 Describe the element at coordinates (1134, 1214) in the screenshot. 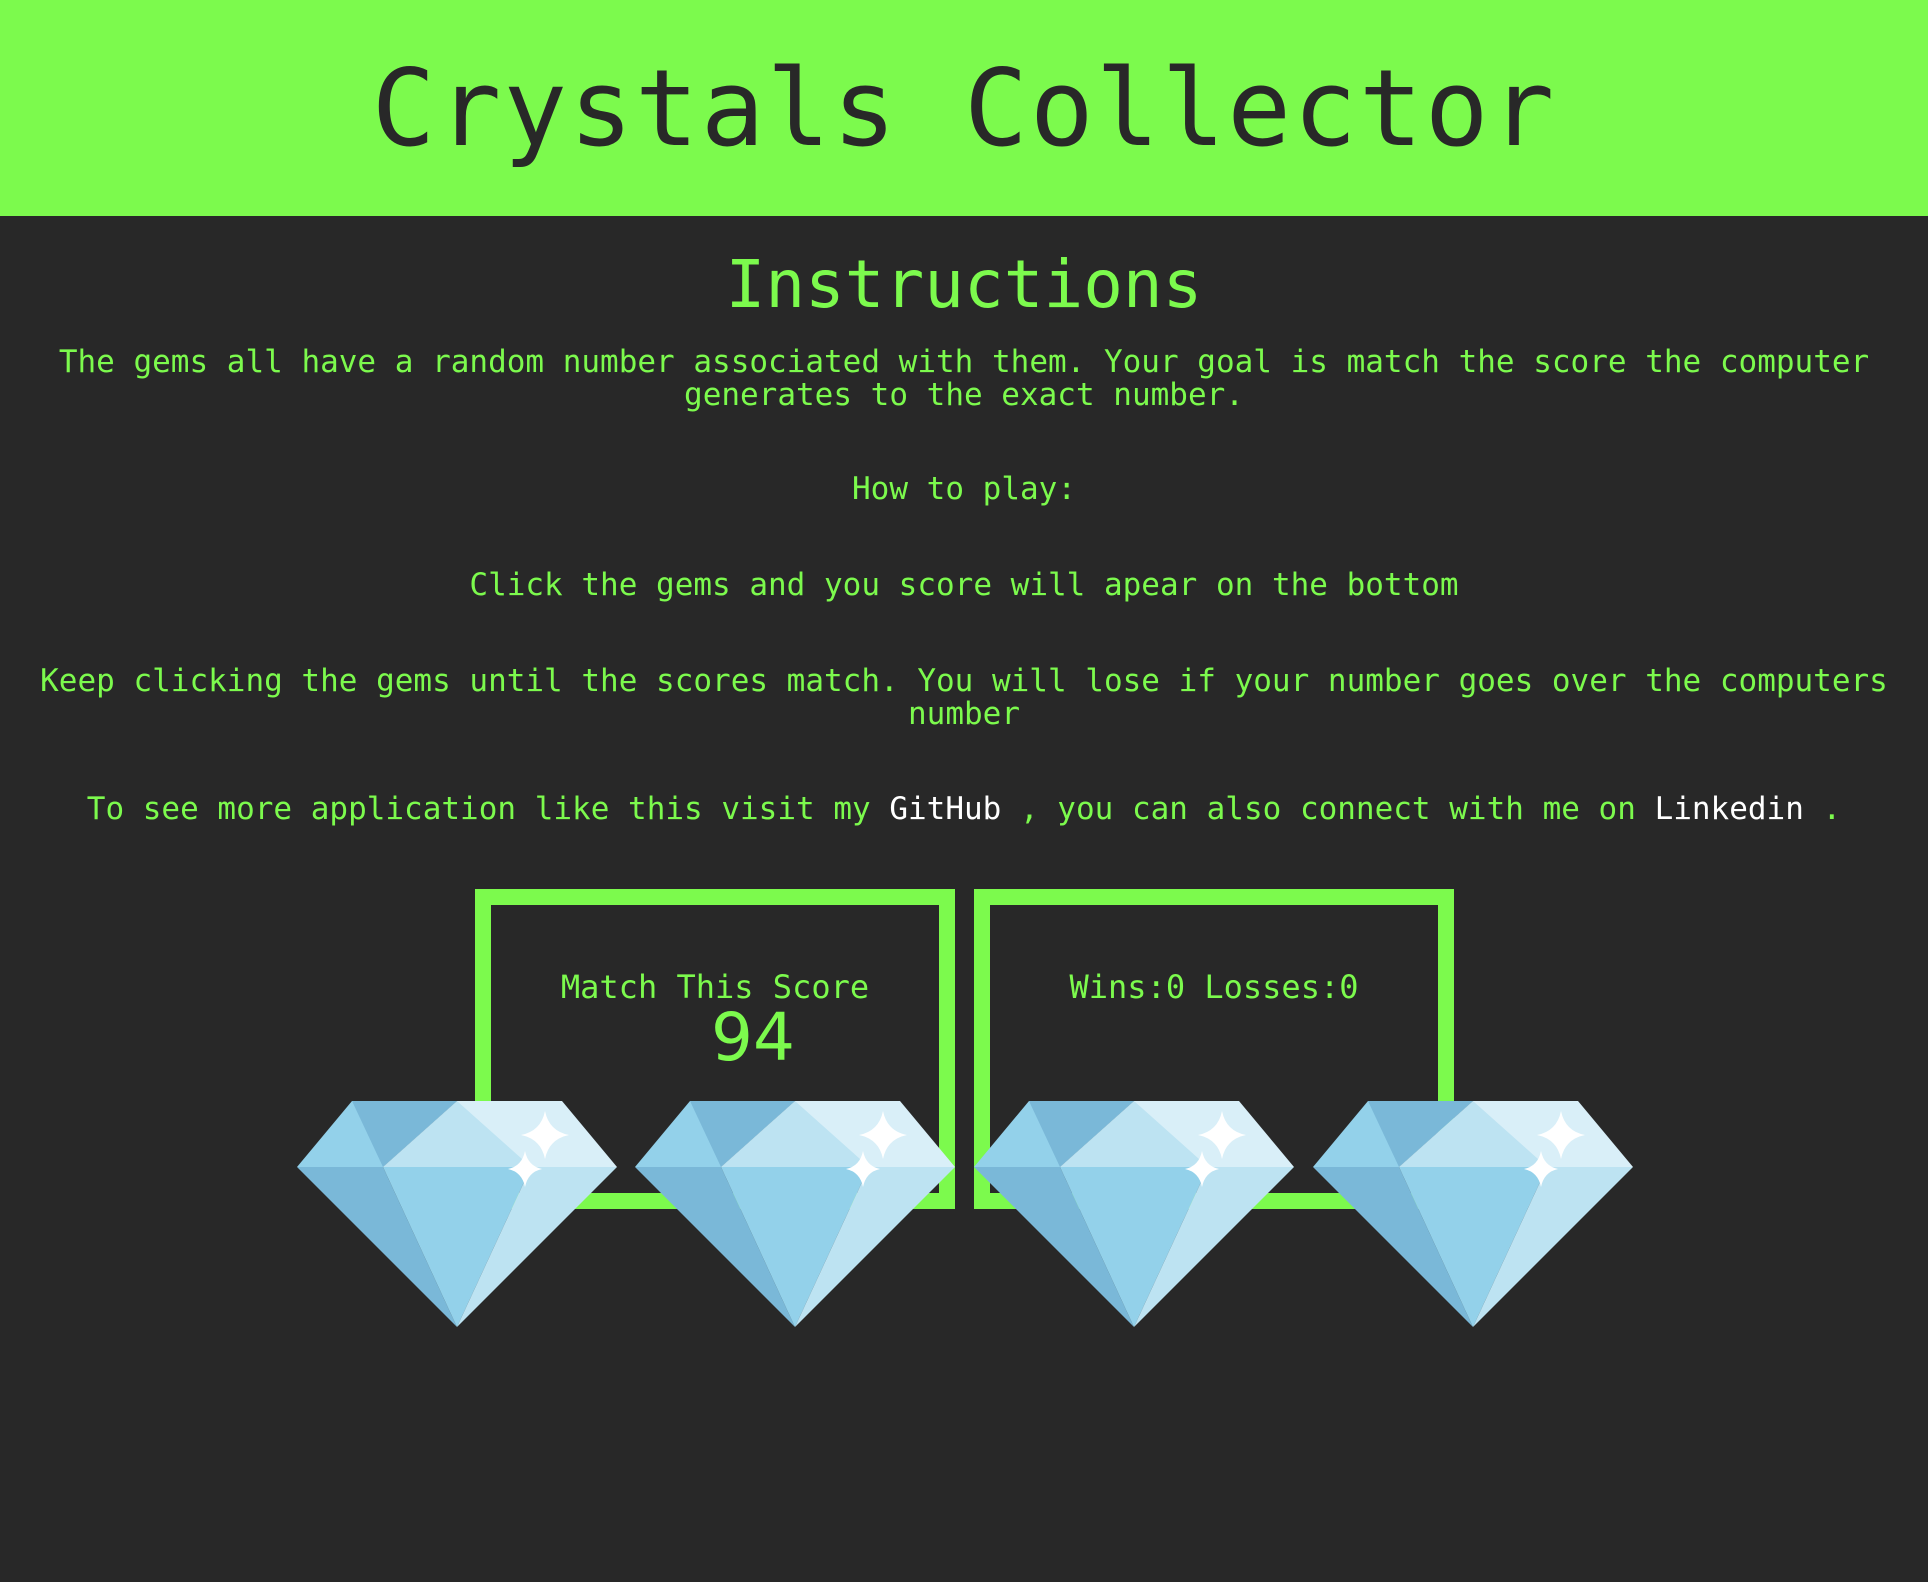

I see `gem-3-diamond-icon` at that location.